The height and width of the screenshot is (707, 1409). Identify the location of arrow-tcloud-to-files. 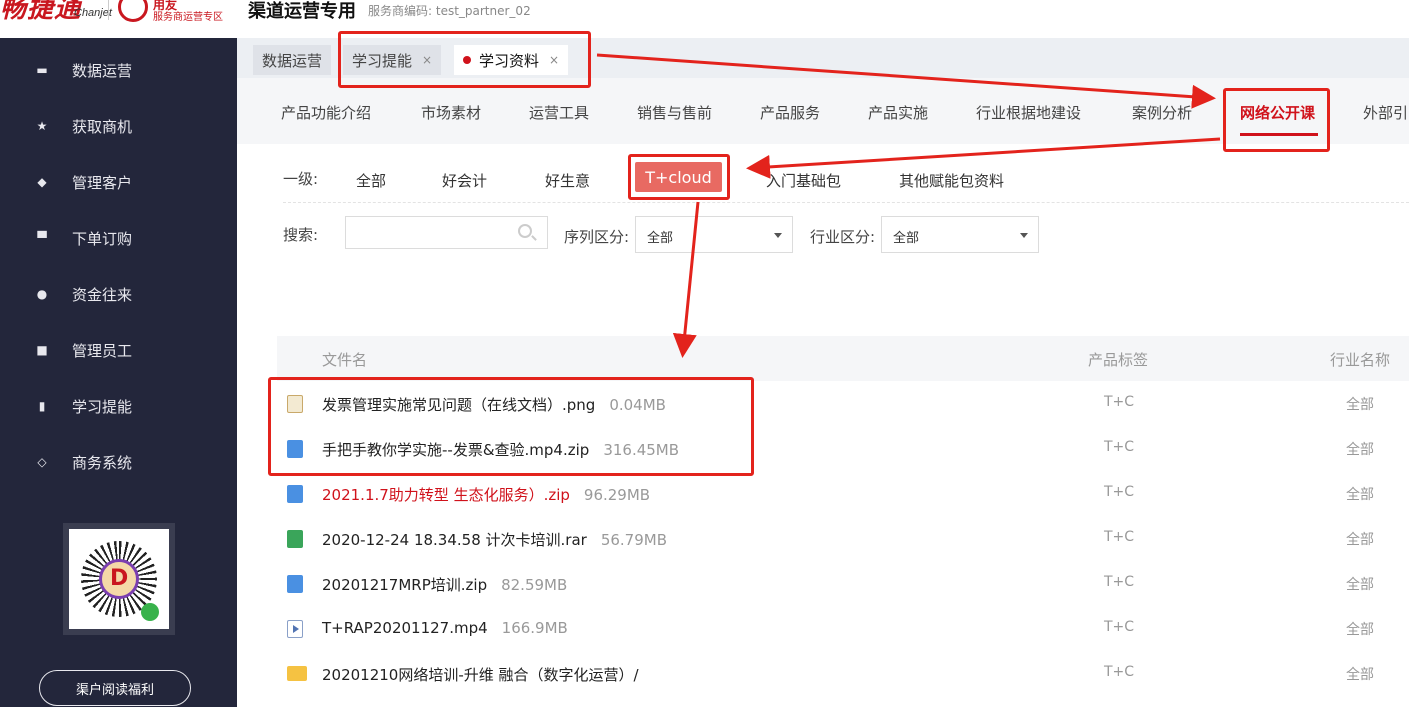
(686, 279).